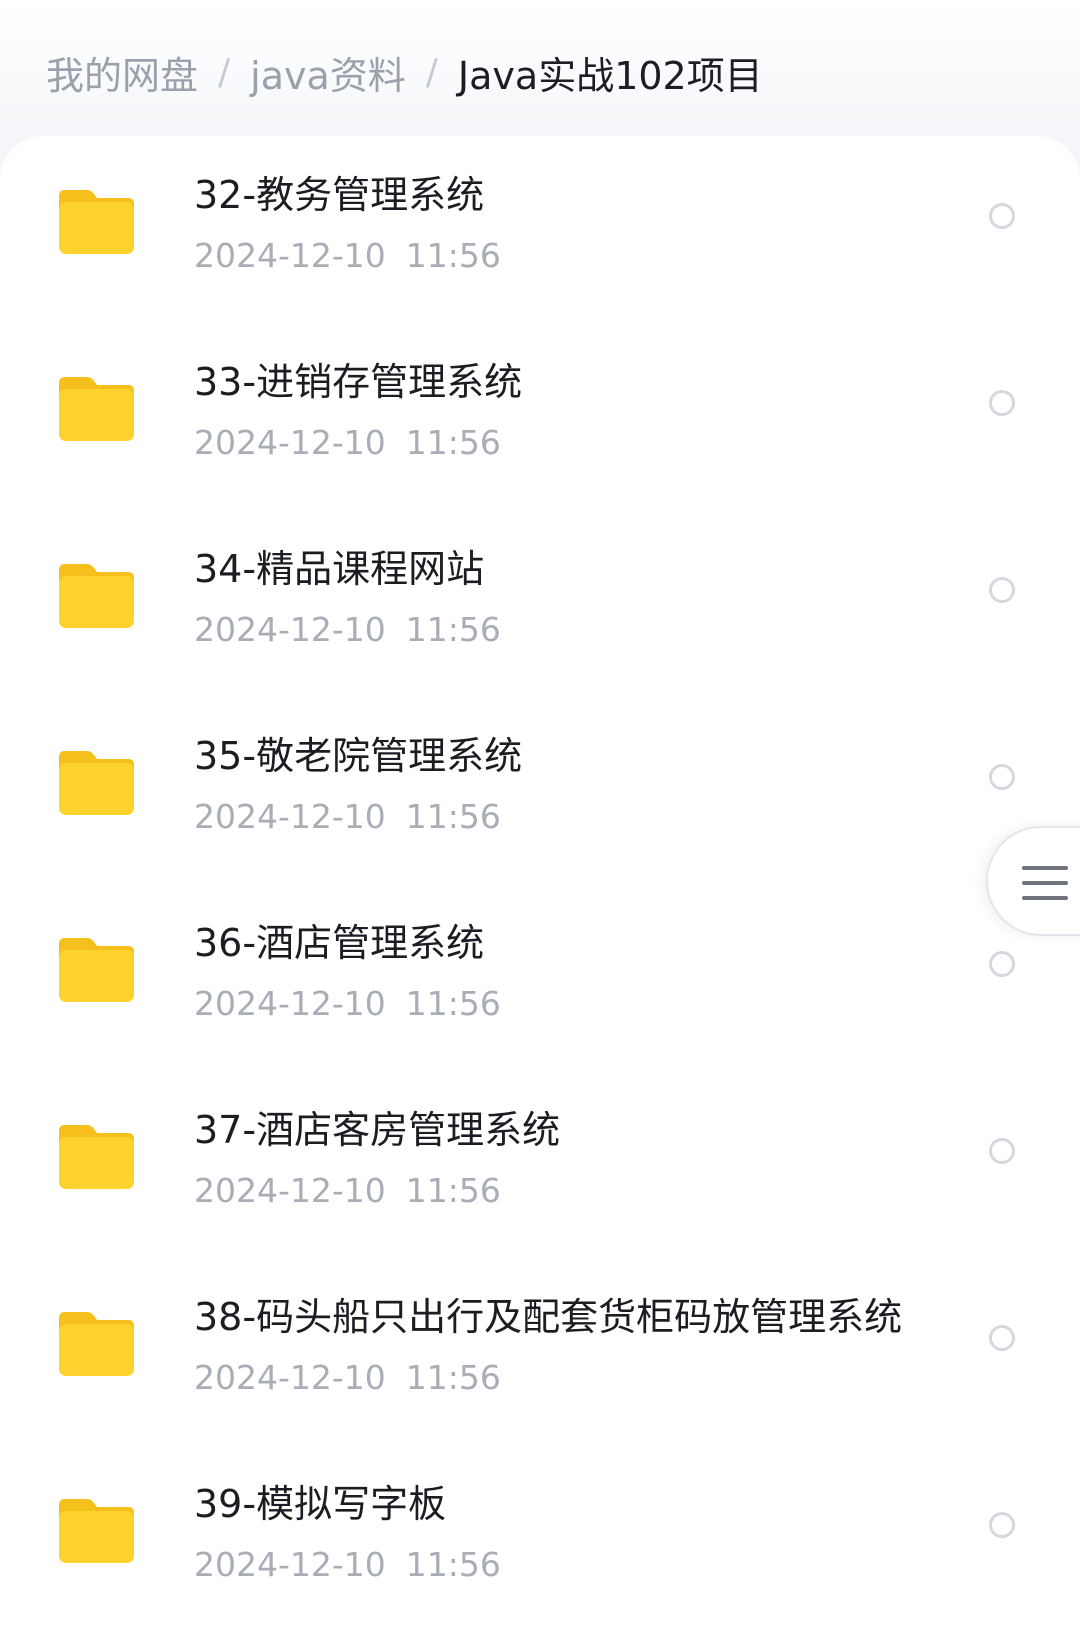 The height and width of the screenshot is (1644, 1080). Describe the element at coordinates (122, 72) in the screenshot. I see `breadcrumb-my-drive: 我的网盘` at that location.